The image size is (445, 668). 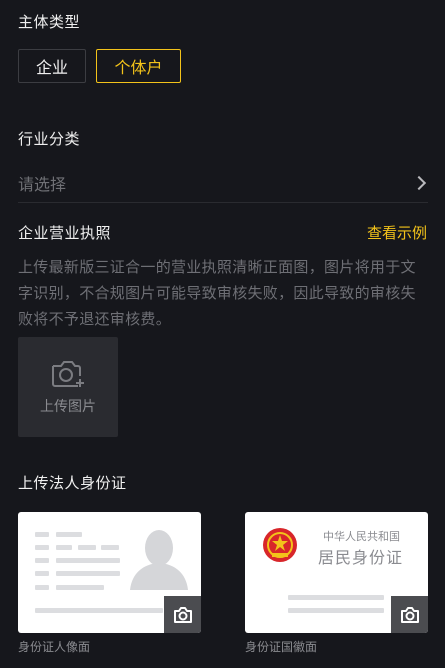 I want to click on subject-type-label: 主体类型, so click(x=49, y=22).